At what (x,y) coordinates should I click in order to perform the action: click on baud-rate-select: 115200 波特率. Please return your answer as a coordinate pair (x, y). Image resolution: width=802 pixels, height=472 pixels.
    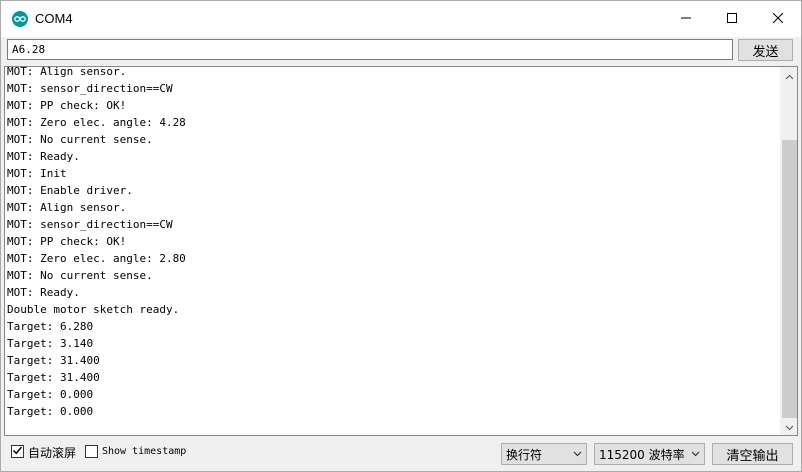
    Looking at the image, I should click on (649, 454).